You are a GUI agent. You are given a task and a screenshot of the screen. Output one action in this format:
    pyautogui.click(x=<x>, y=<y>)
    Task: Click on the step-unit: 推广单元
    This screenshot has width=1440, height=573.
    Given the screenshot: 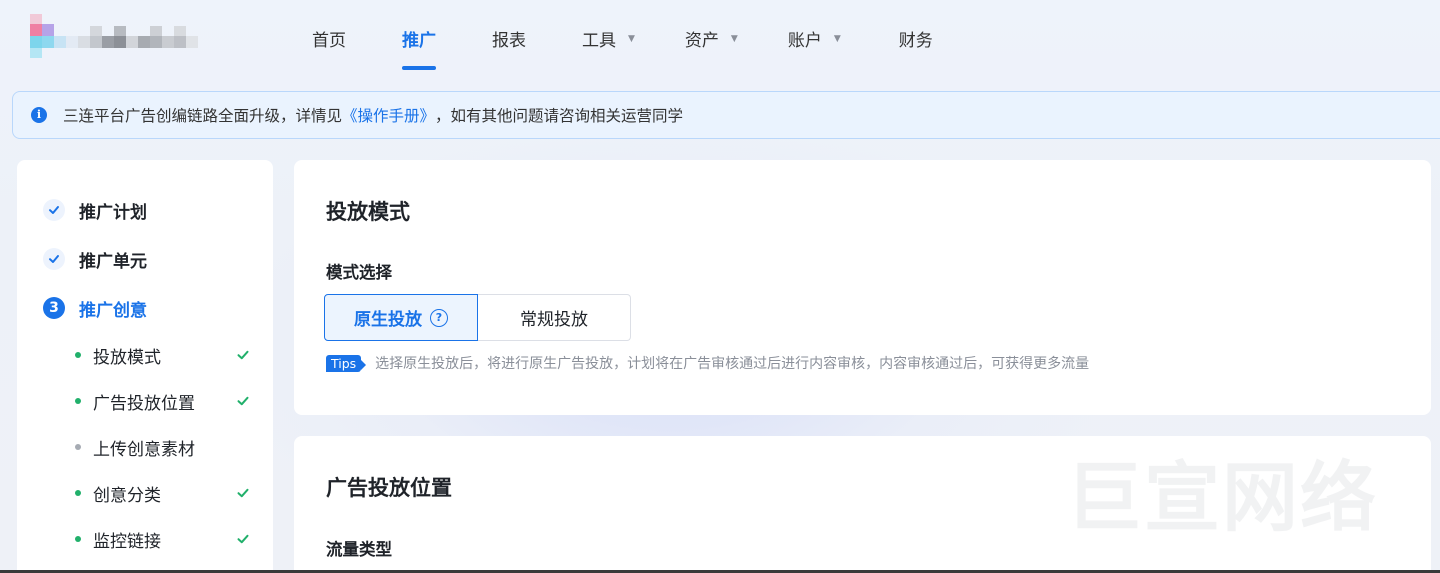 What is the action you would take?
    pyautogui.click(x=95, y=259)
    